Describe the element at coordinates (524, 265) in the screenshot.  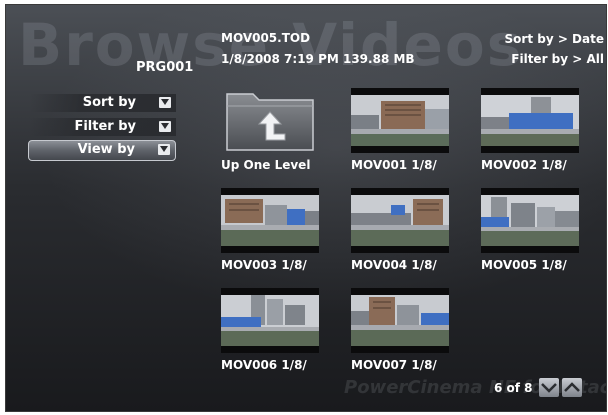
I see `tile-label: MOV005 1/8/` at that location.